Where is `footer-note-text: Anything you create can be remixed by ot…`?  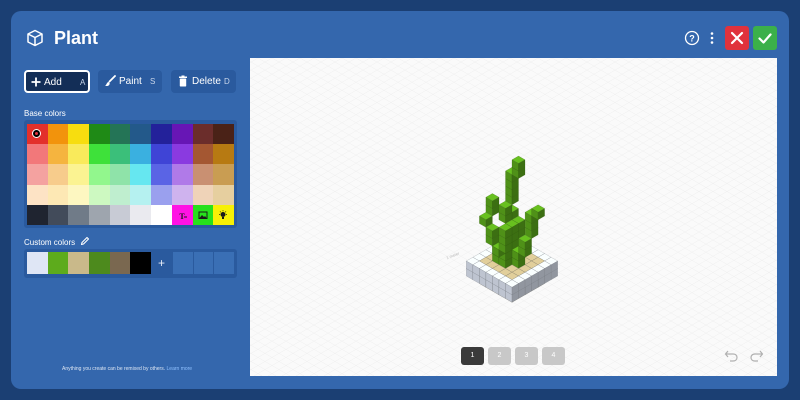 footer-note-text: Anything you create can be remixed by ot… is located at coordinates (114, 369).